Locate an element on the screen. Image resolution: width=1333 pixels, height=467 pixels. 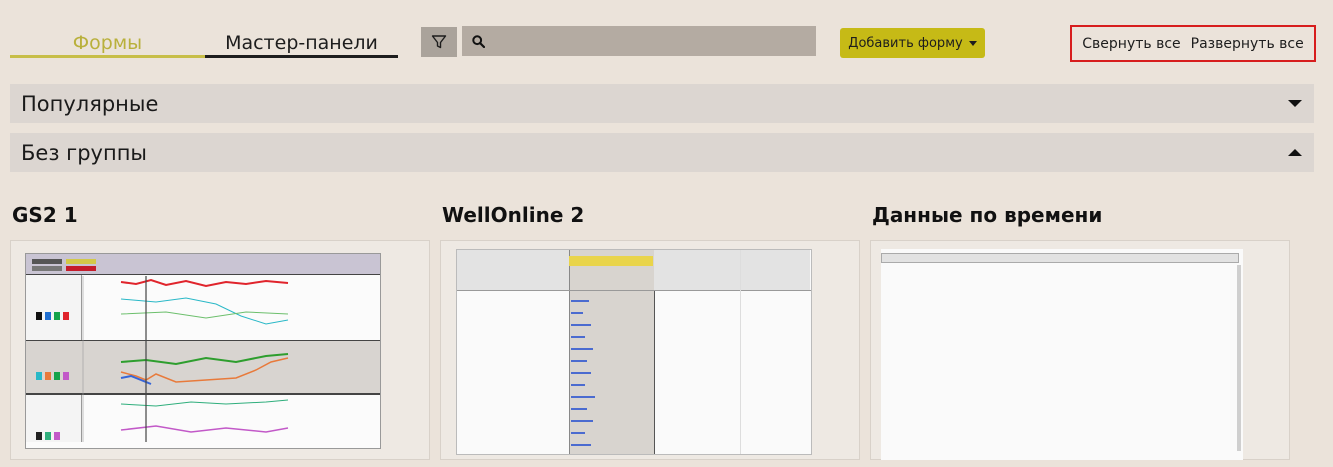
funnel-icon is located at coordinates (439, 42).